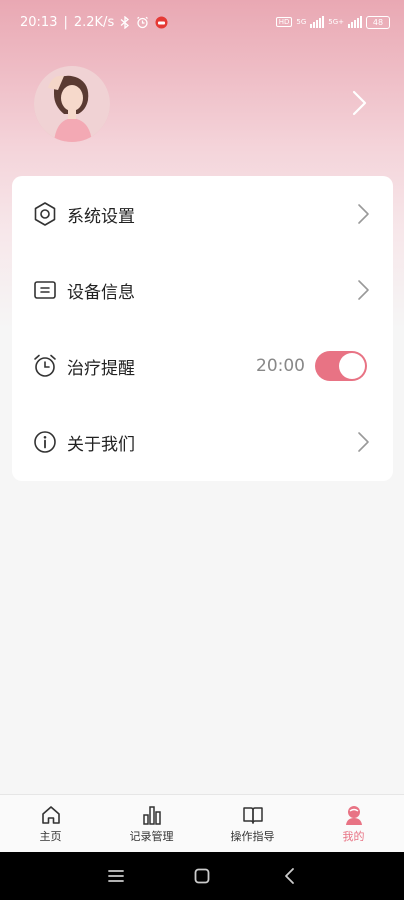 The width and height of the screenshot is (404, 900). What do you see at coordinates (101, 444) in the screenshot?
I see `menu-label: 关于我们` at bounding box center [101, 444].